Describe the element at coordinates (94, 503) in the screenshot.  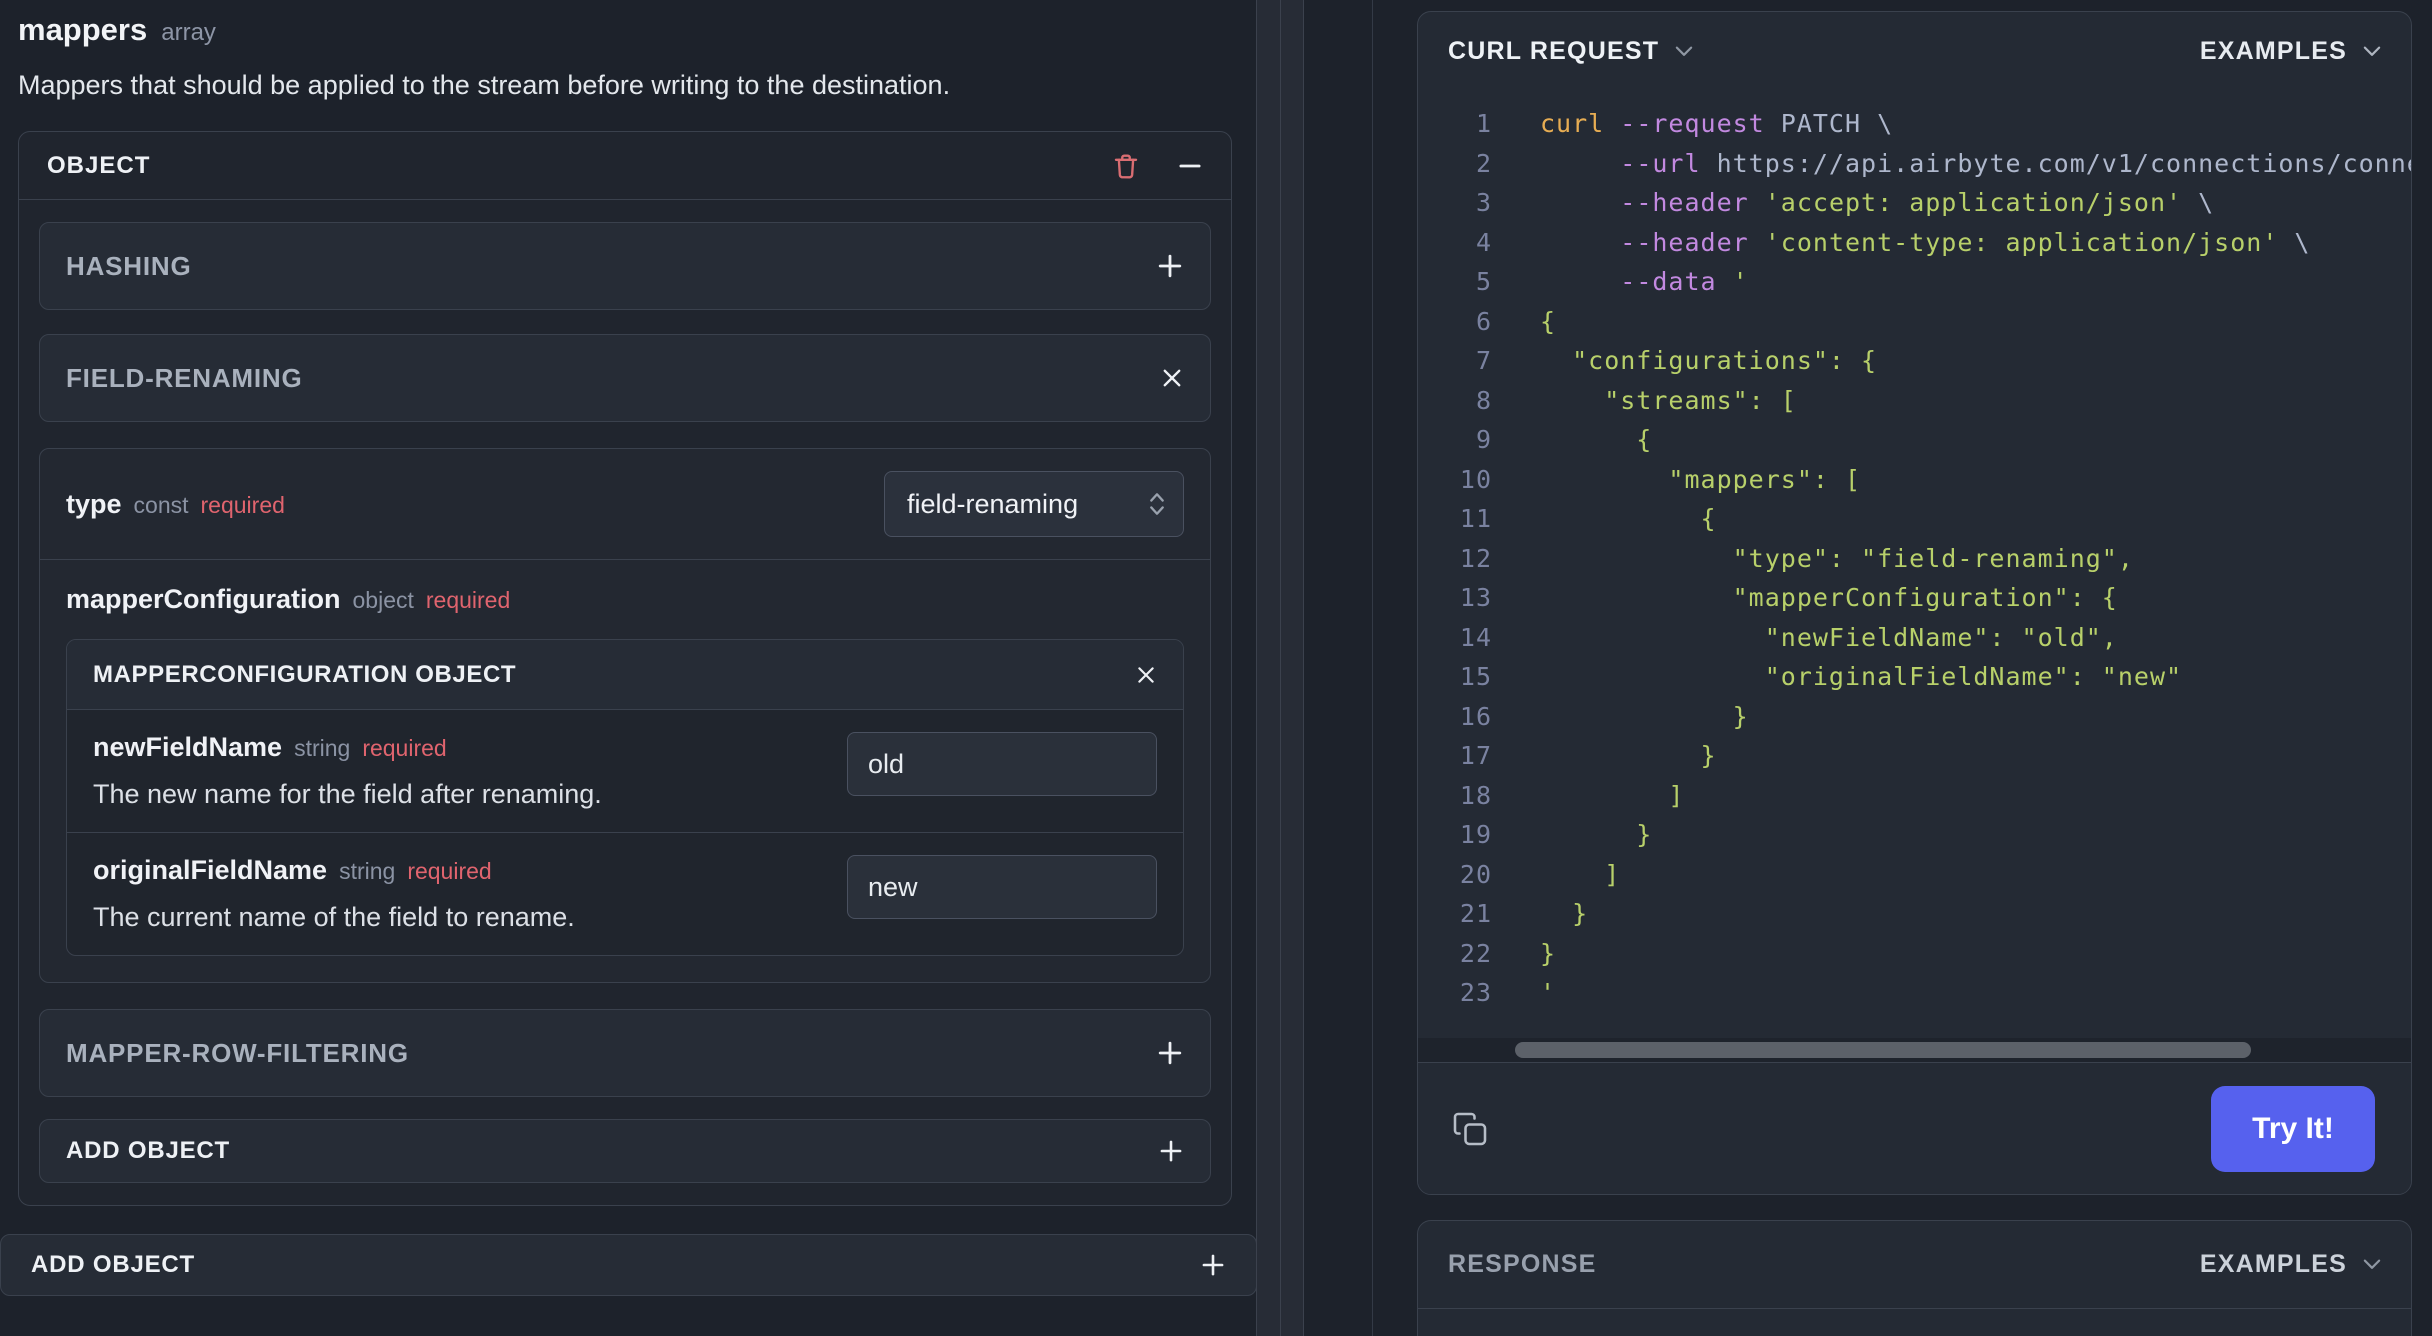
I see `field-name: type` at that location.